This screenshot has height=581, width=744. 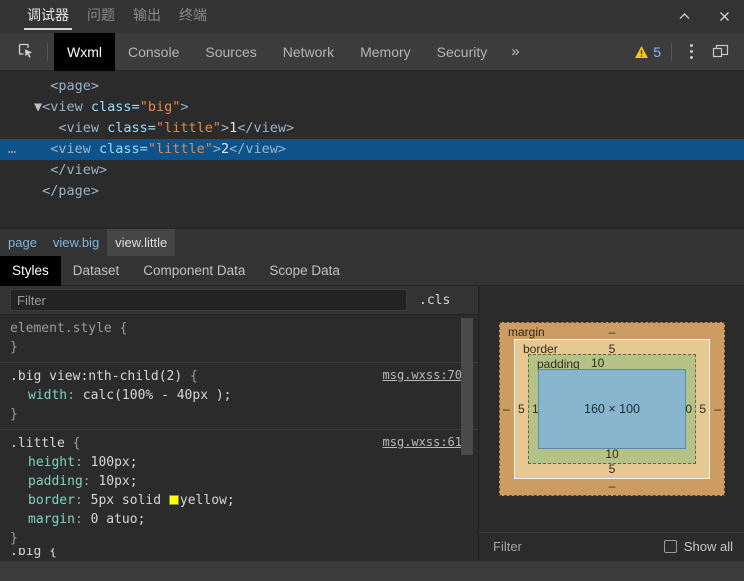 I want to click on box-model-padding-bottom: 10, so click(x=612, y=454).